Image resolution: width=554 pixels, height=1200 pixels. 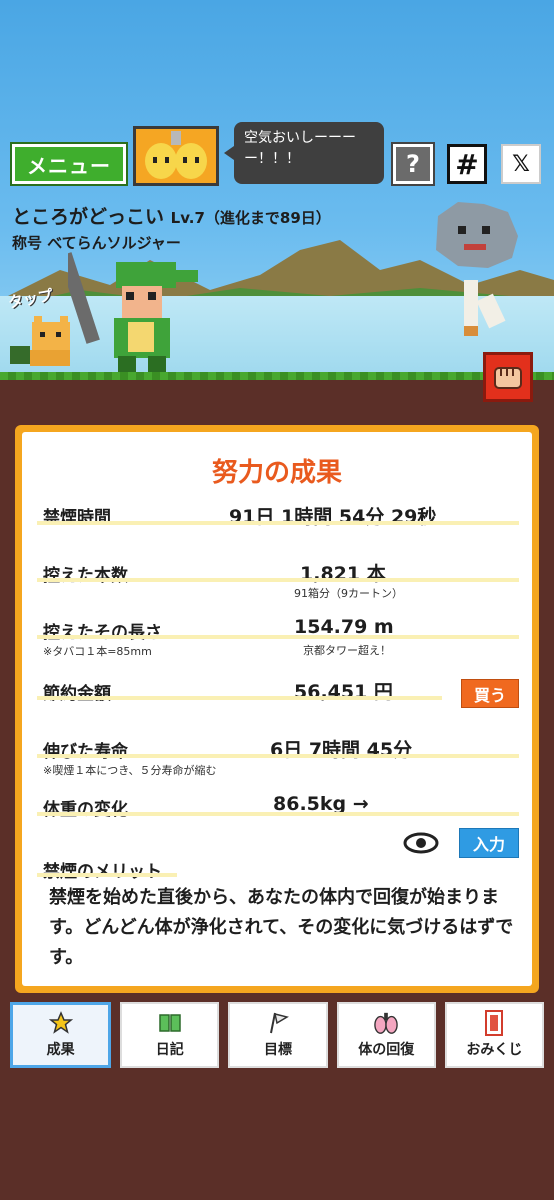 I want to click on row-label-lifespan: 伸びた寿命, so click(x=85, y=752).